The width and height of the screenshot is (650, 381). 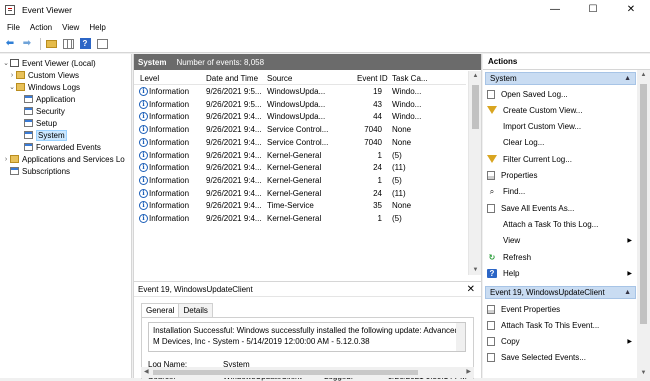 What do you see at coordinates (325, 27) in the screenshot?
I see `menu-bar: File Action View Help` at bounding box center [325, 27].